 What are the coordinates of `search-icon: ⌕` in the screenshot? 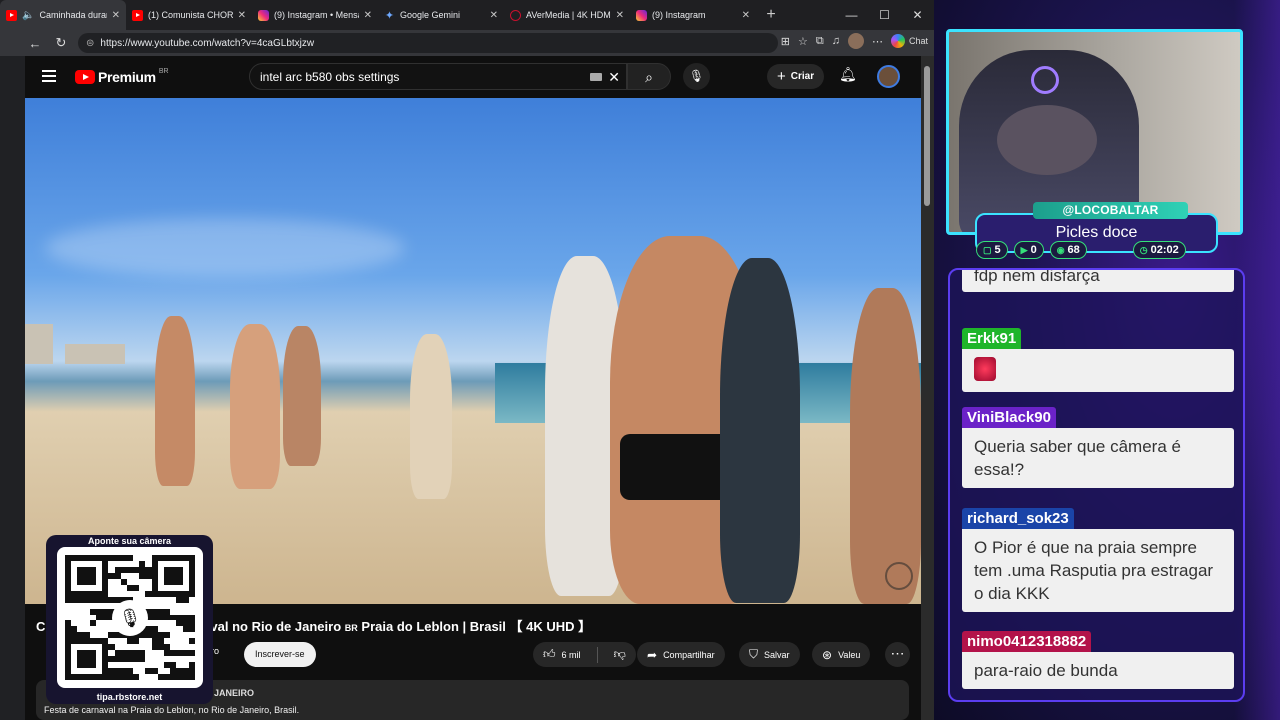 It's located at (649, 77).